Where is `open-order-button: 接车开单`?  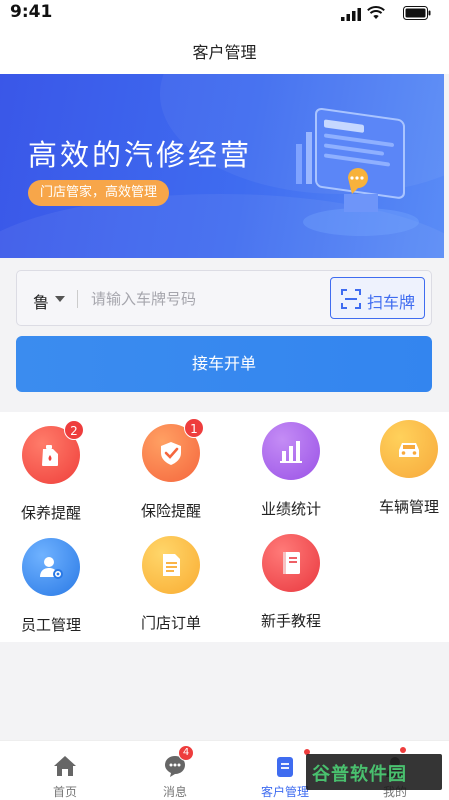
open-order-button: 接车开单 is located at coordinates (224, 364).